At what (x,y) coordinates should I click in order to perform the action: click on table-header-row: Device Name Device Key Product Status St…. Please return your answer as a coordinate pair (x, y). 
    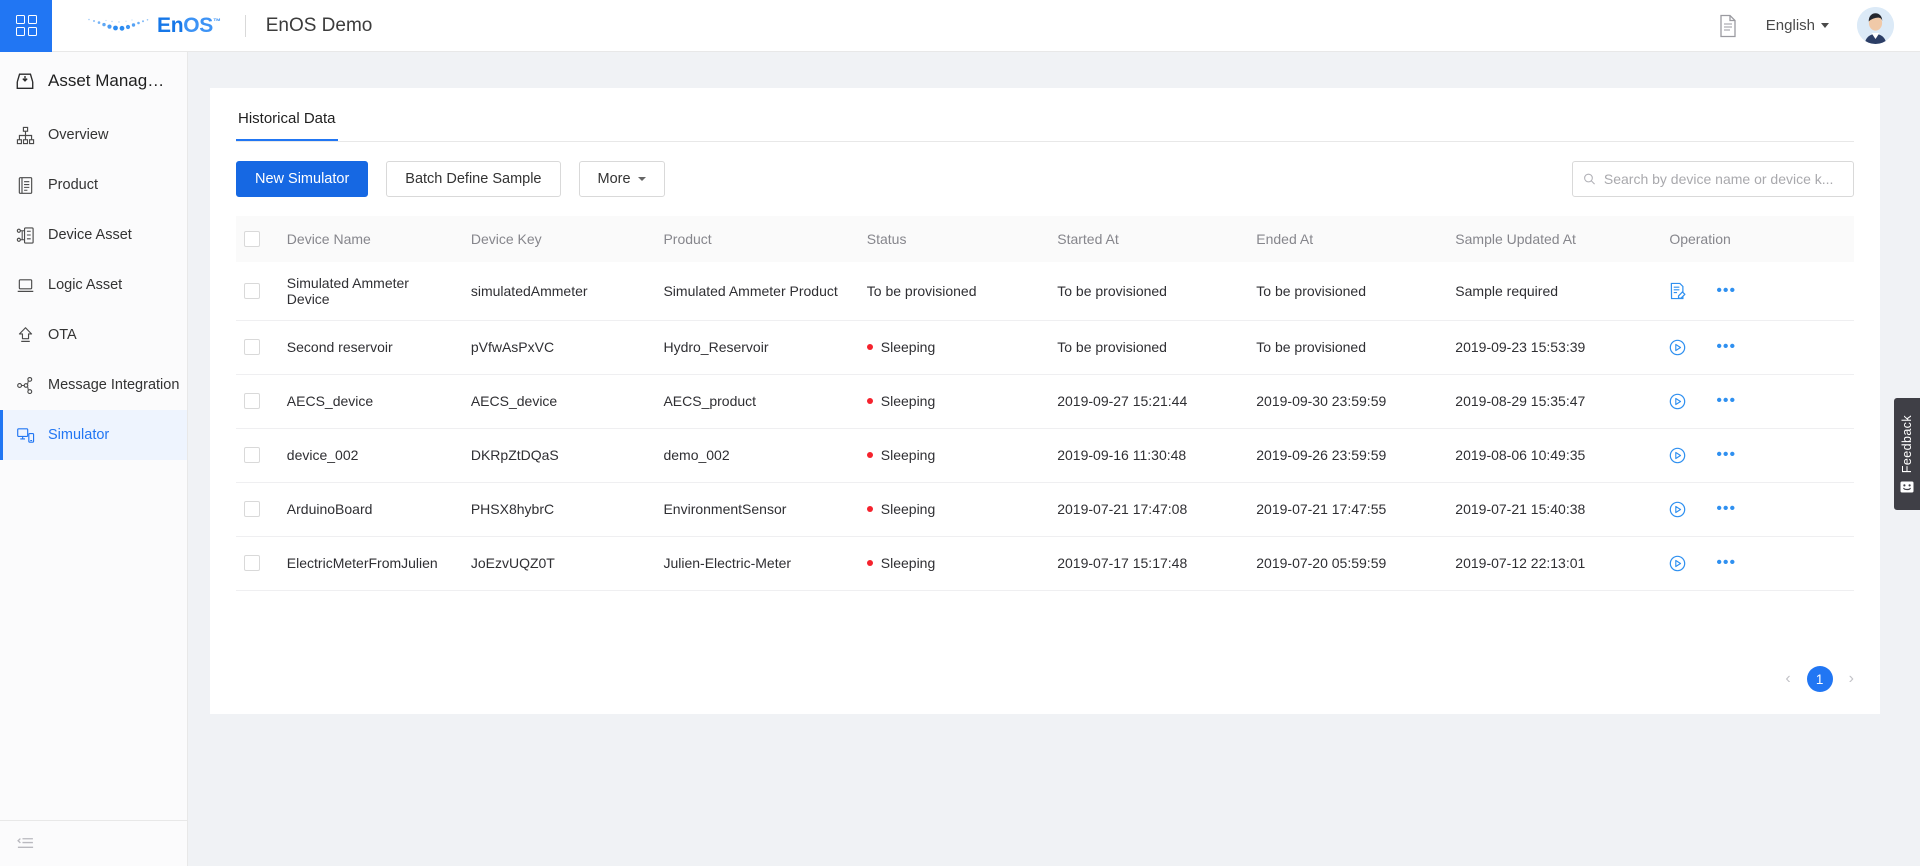
    Looking at the image, I should click on (1045, 239).